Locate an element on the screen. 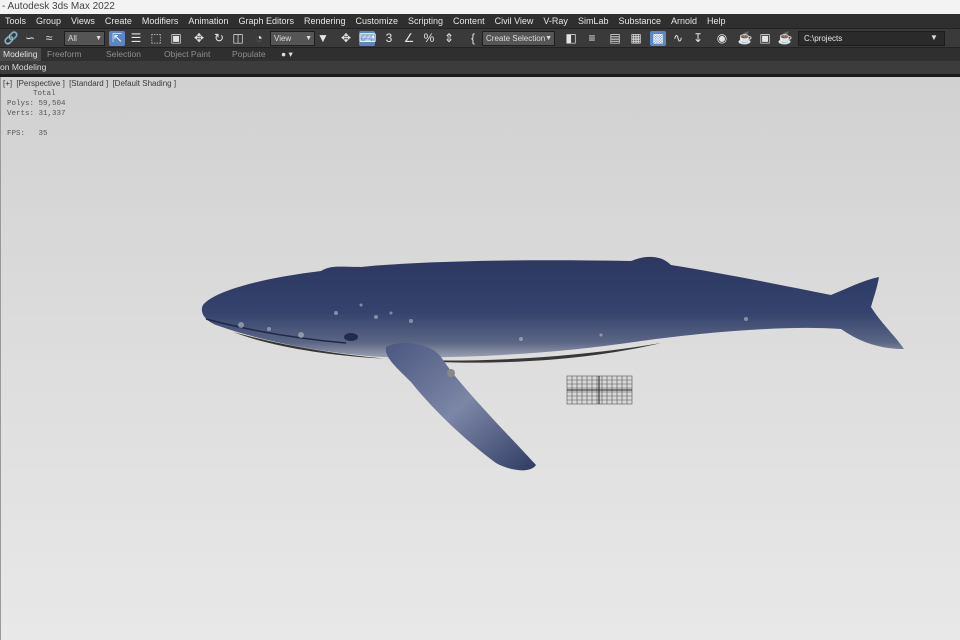 This screenshot has width=960, height=640. align-icon: ≡ is located at coordinates (592, 38).